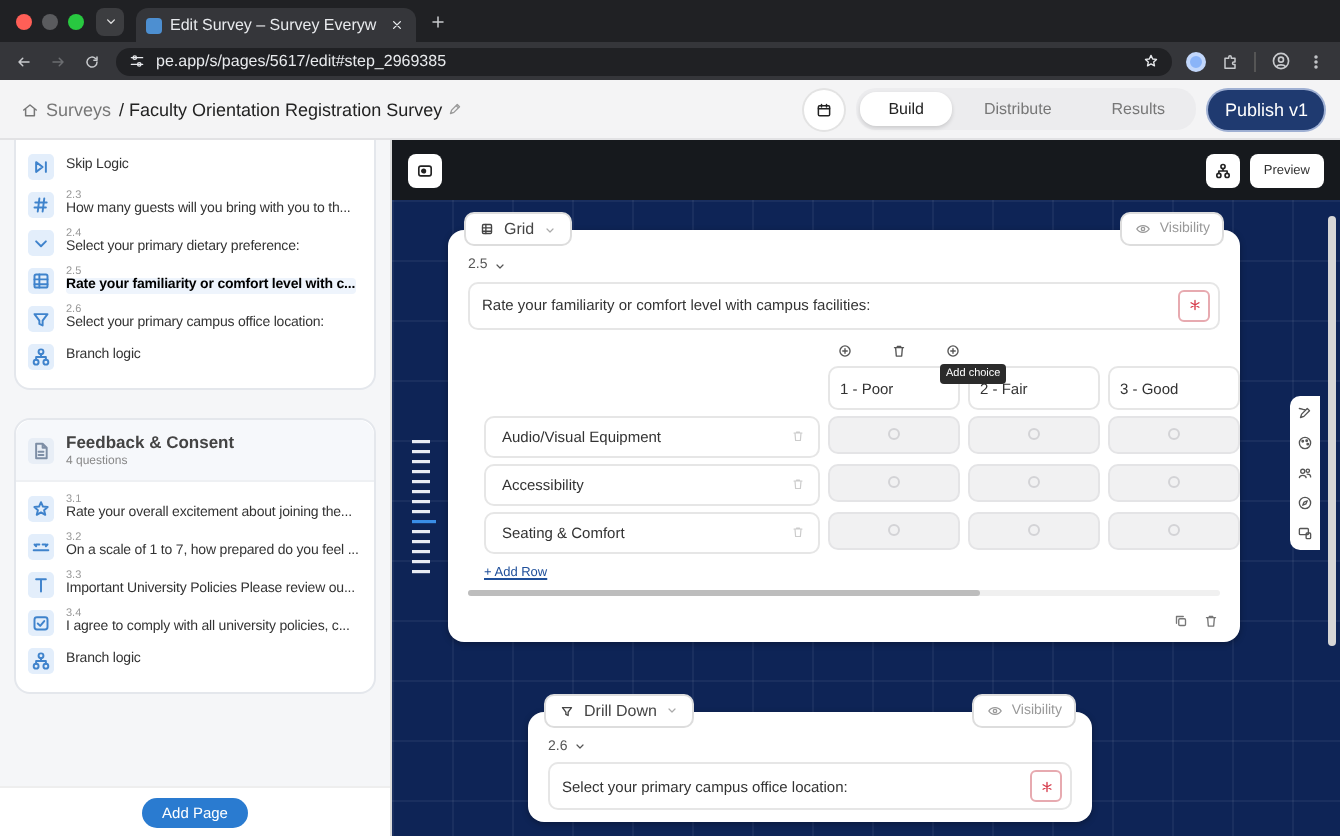 The width and height of the screenshot is (1340, 836). What do you see at coordinates (1017, 109) in the screenshot?
I see `view-tab: Distribute` at bounding box center [1017, 109].